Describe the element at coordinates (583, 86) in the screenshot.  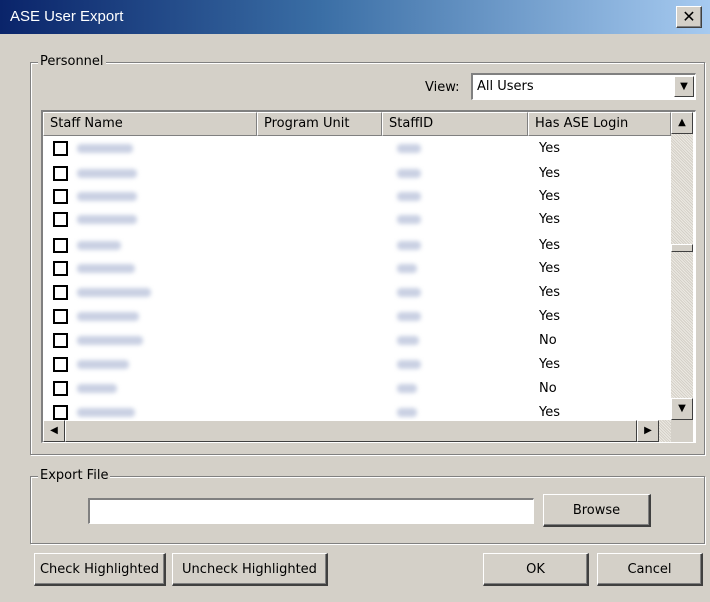
I see `view-dropdown: All Users ▼` at that location.